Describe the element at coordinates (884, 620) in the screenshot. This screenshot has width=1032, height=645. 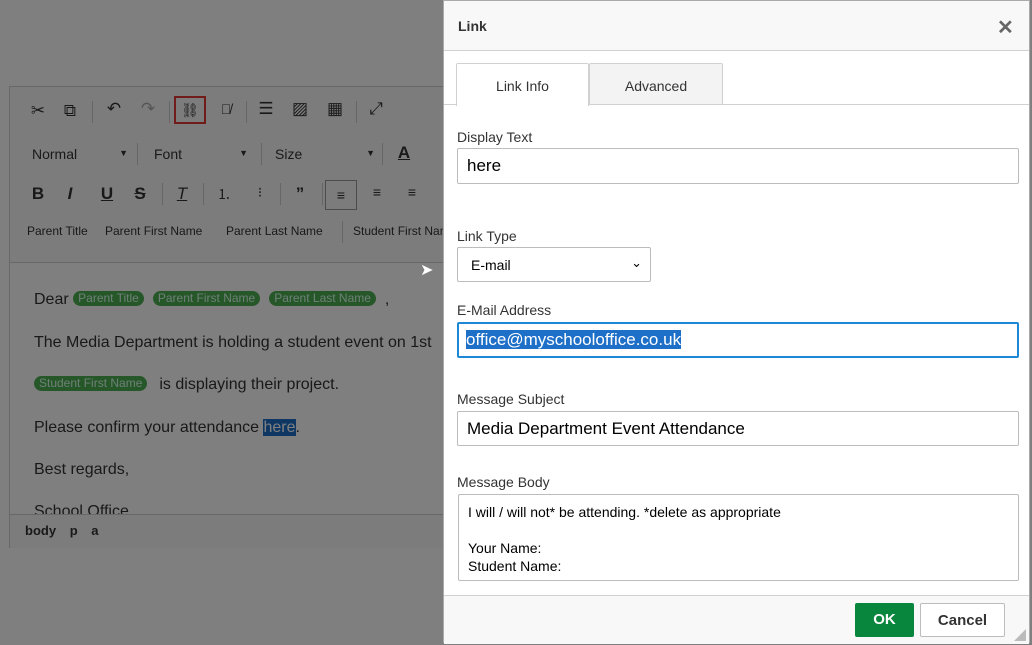
I see `ok-button: OK` at that location.